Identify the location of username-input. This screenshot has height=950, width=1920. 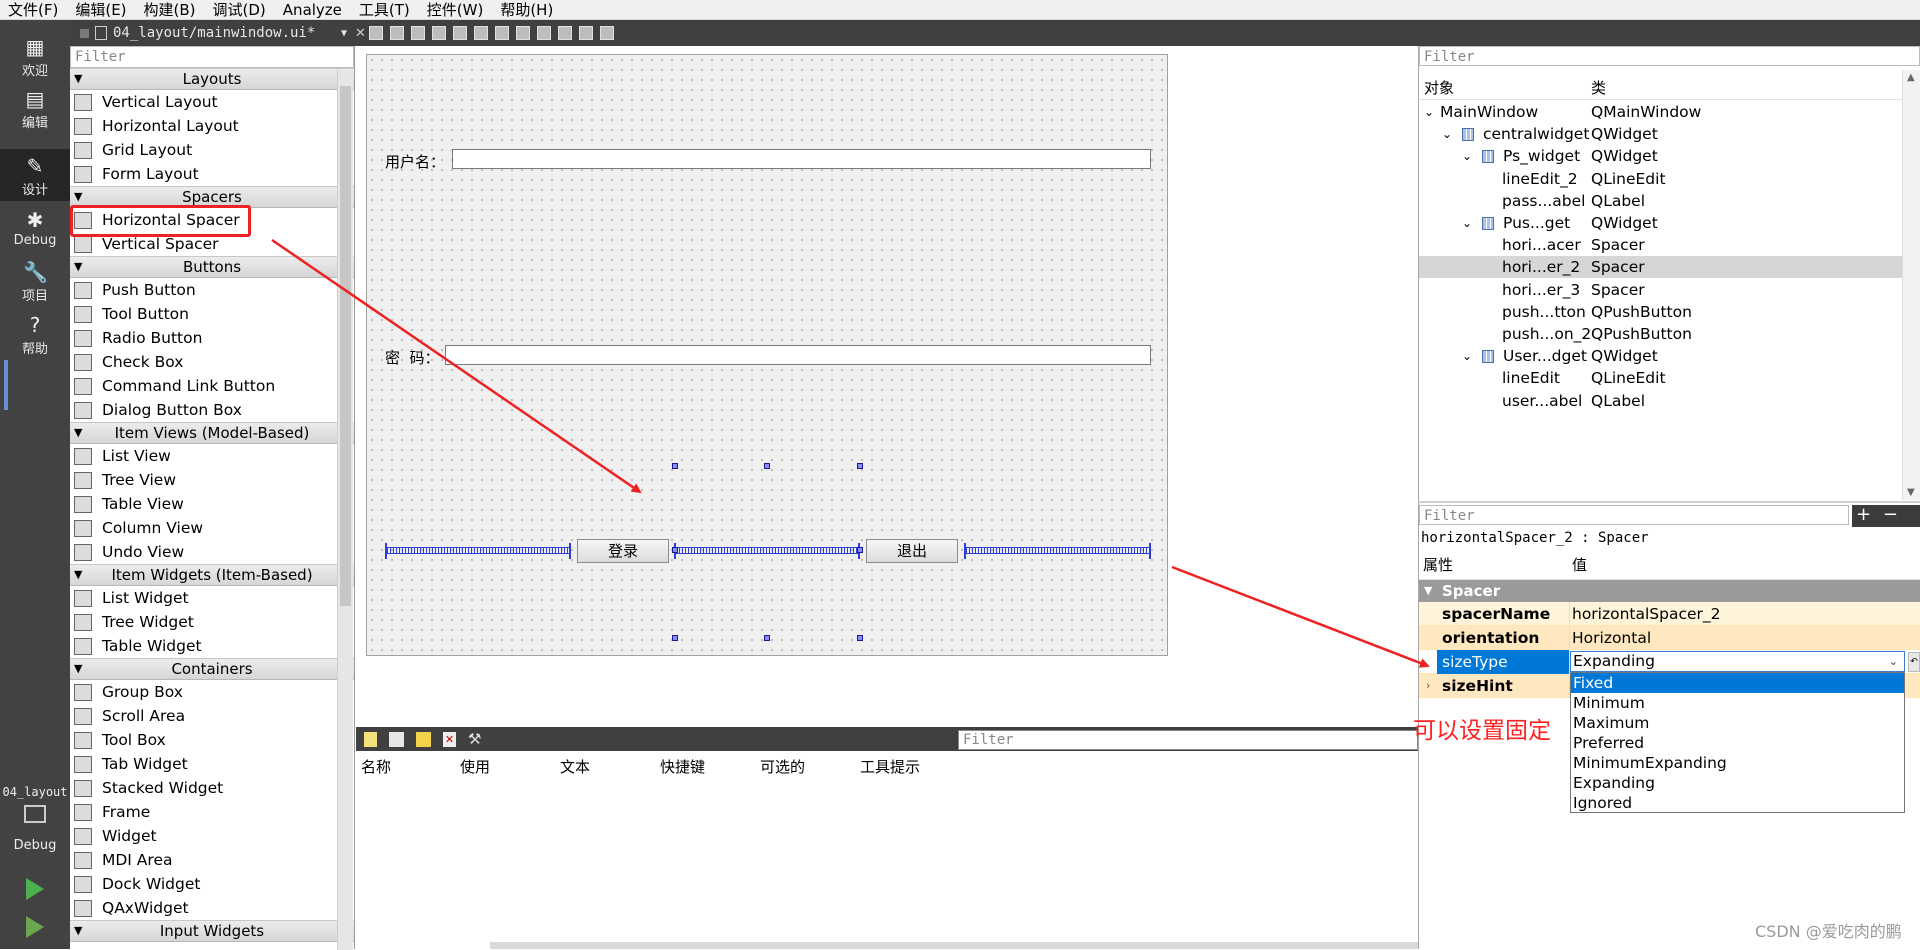
(801, 159).